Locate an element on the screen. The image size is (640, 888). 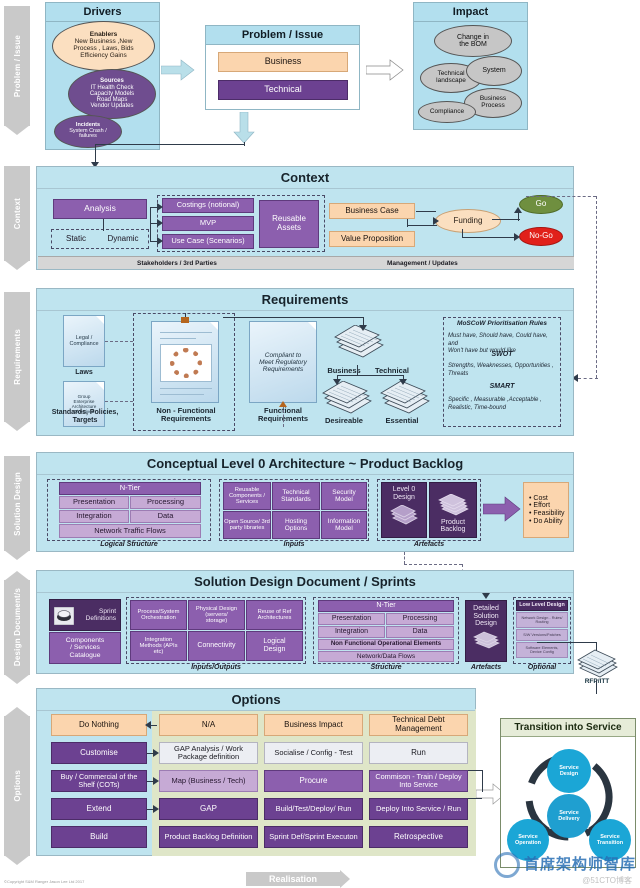
conceptual-input-hosting-options: Hosting Options is located at coordinates (296, 525).